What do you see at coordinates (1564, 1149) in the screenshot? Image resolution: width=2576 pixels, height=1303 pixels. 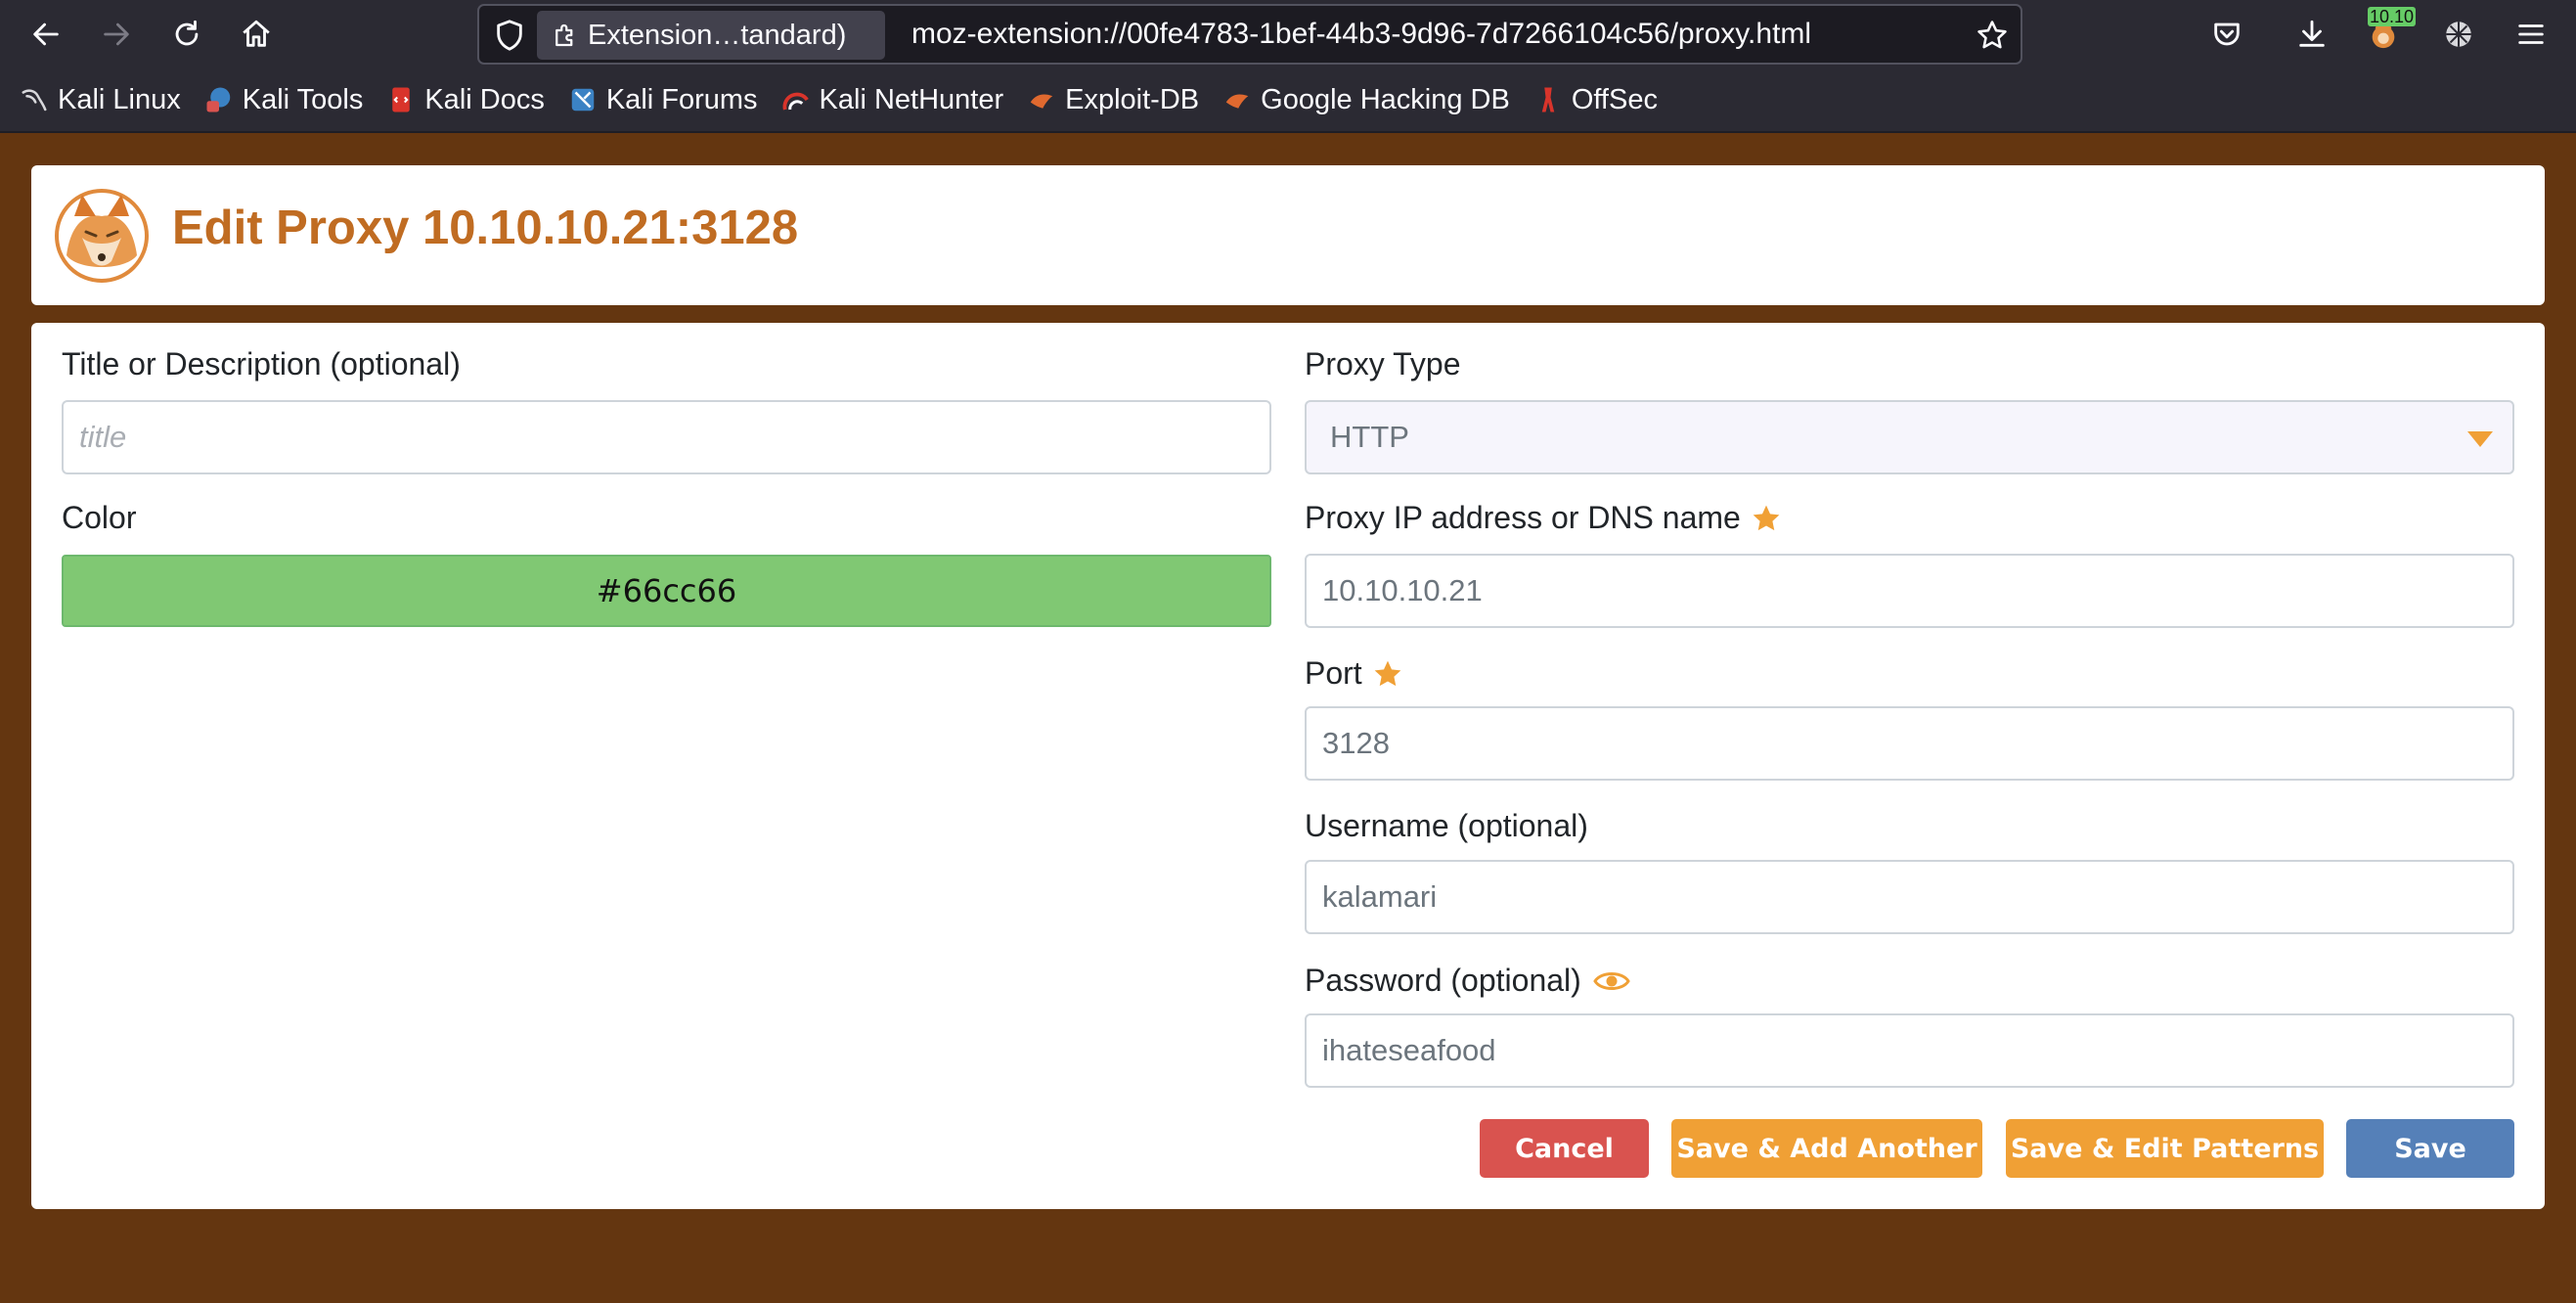 I see `cancel-button: Cancel` at bounding box center [1564, 1149].